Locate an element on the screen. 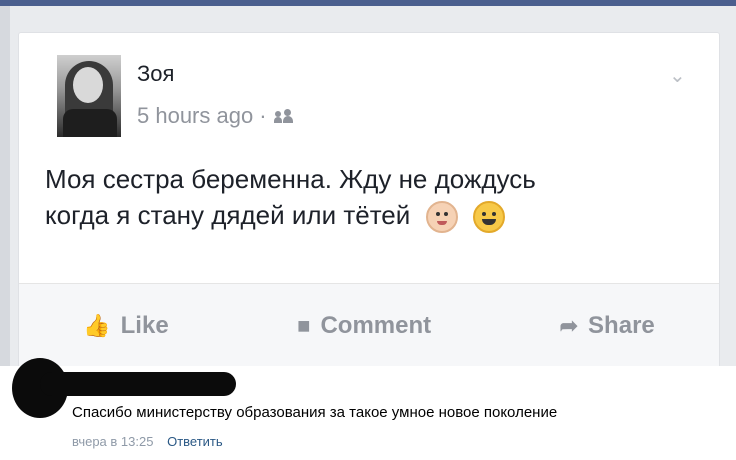  redacted-name is located at coordinates (138, 384).